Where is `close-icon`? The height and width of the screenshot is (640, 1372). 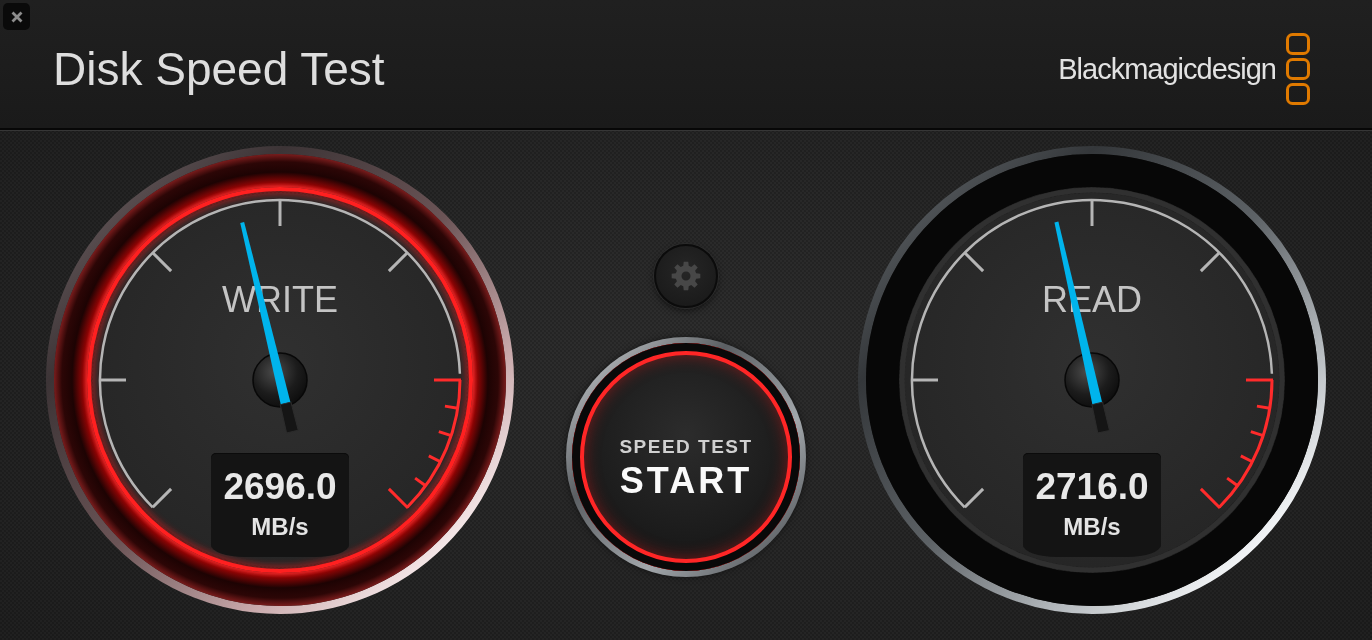 close-icon is located at coordinates (16, 16).